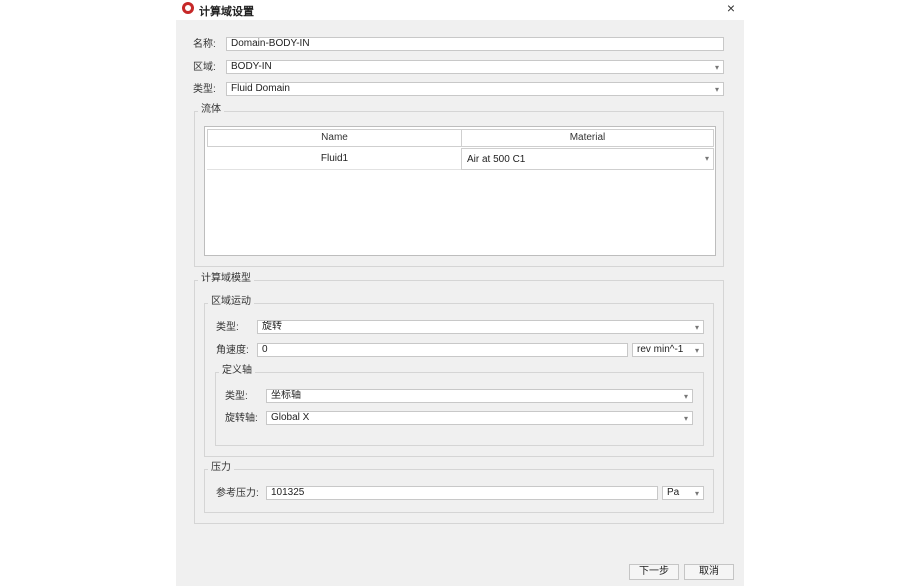 This screenshot has height=586, width=904. I want to click on motion-type-label: 类型:, so click(227, 327).